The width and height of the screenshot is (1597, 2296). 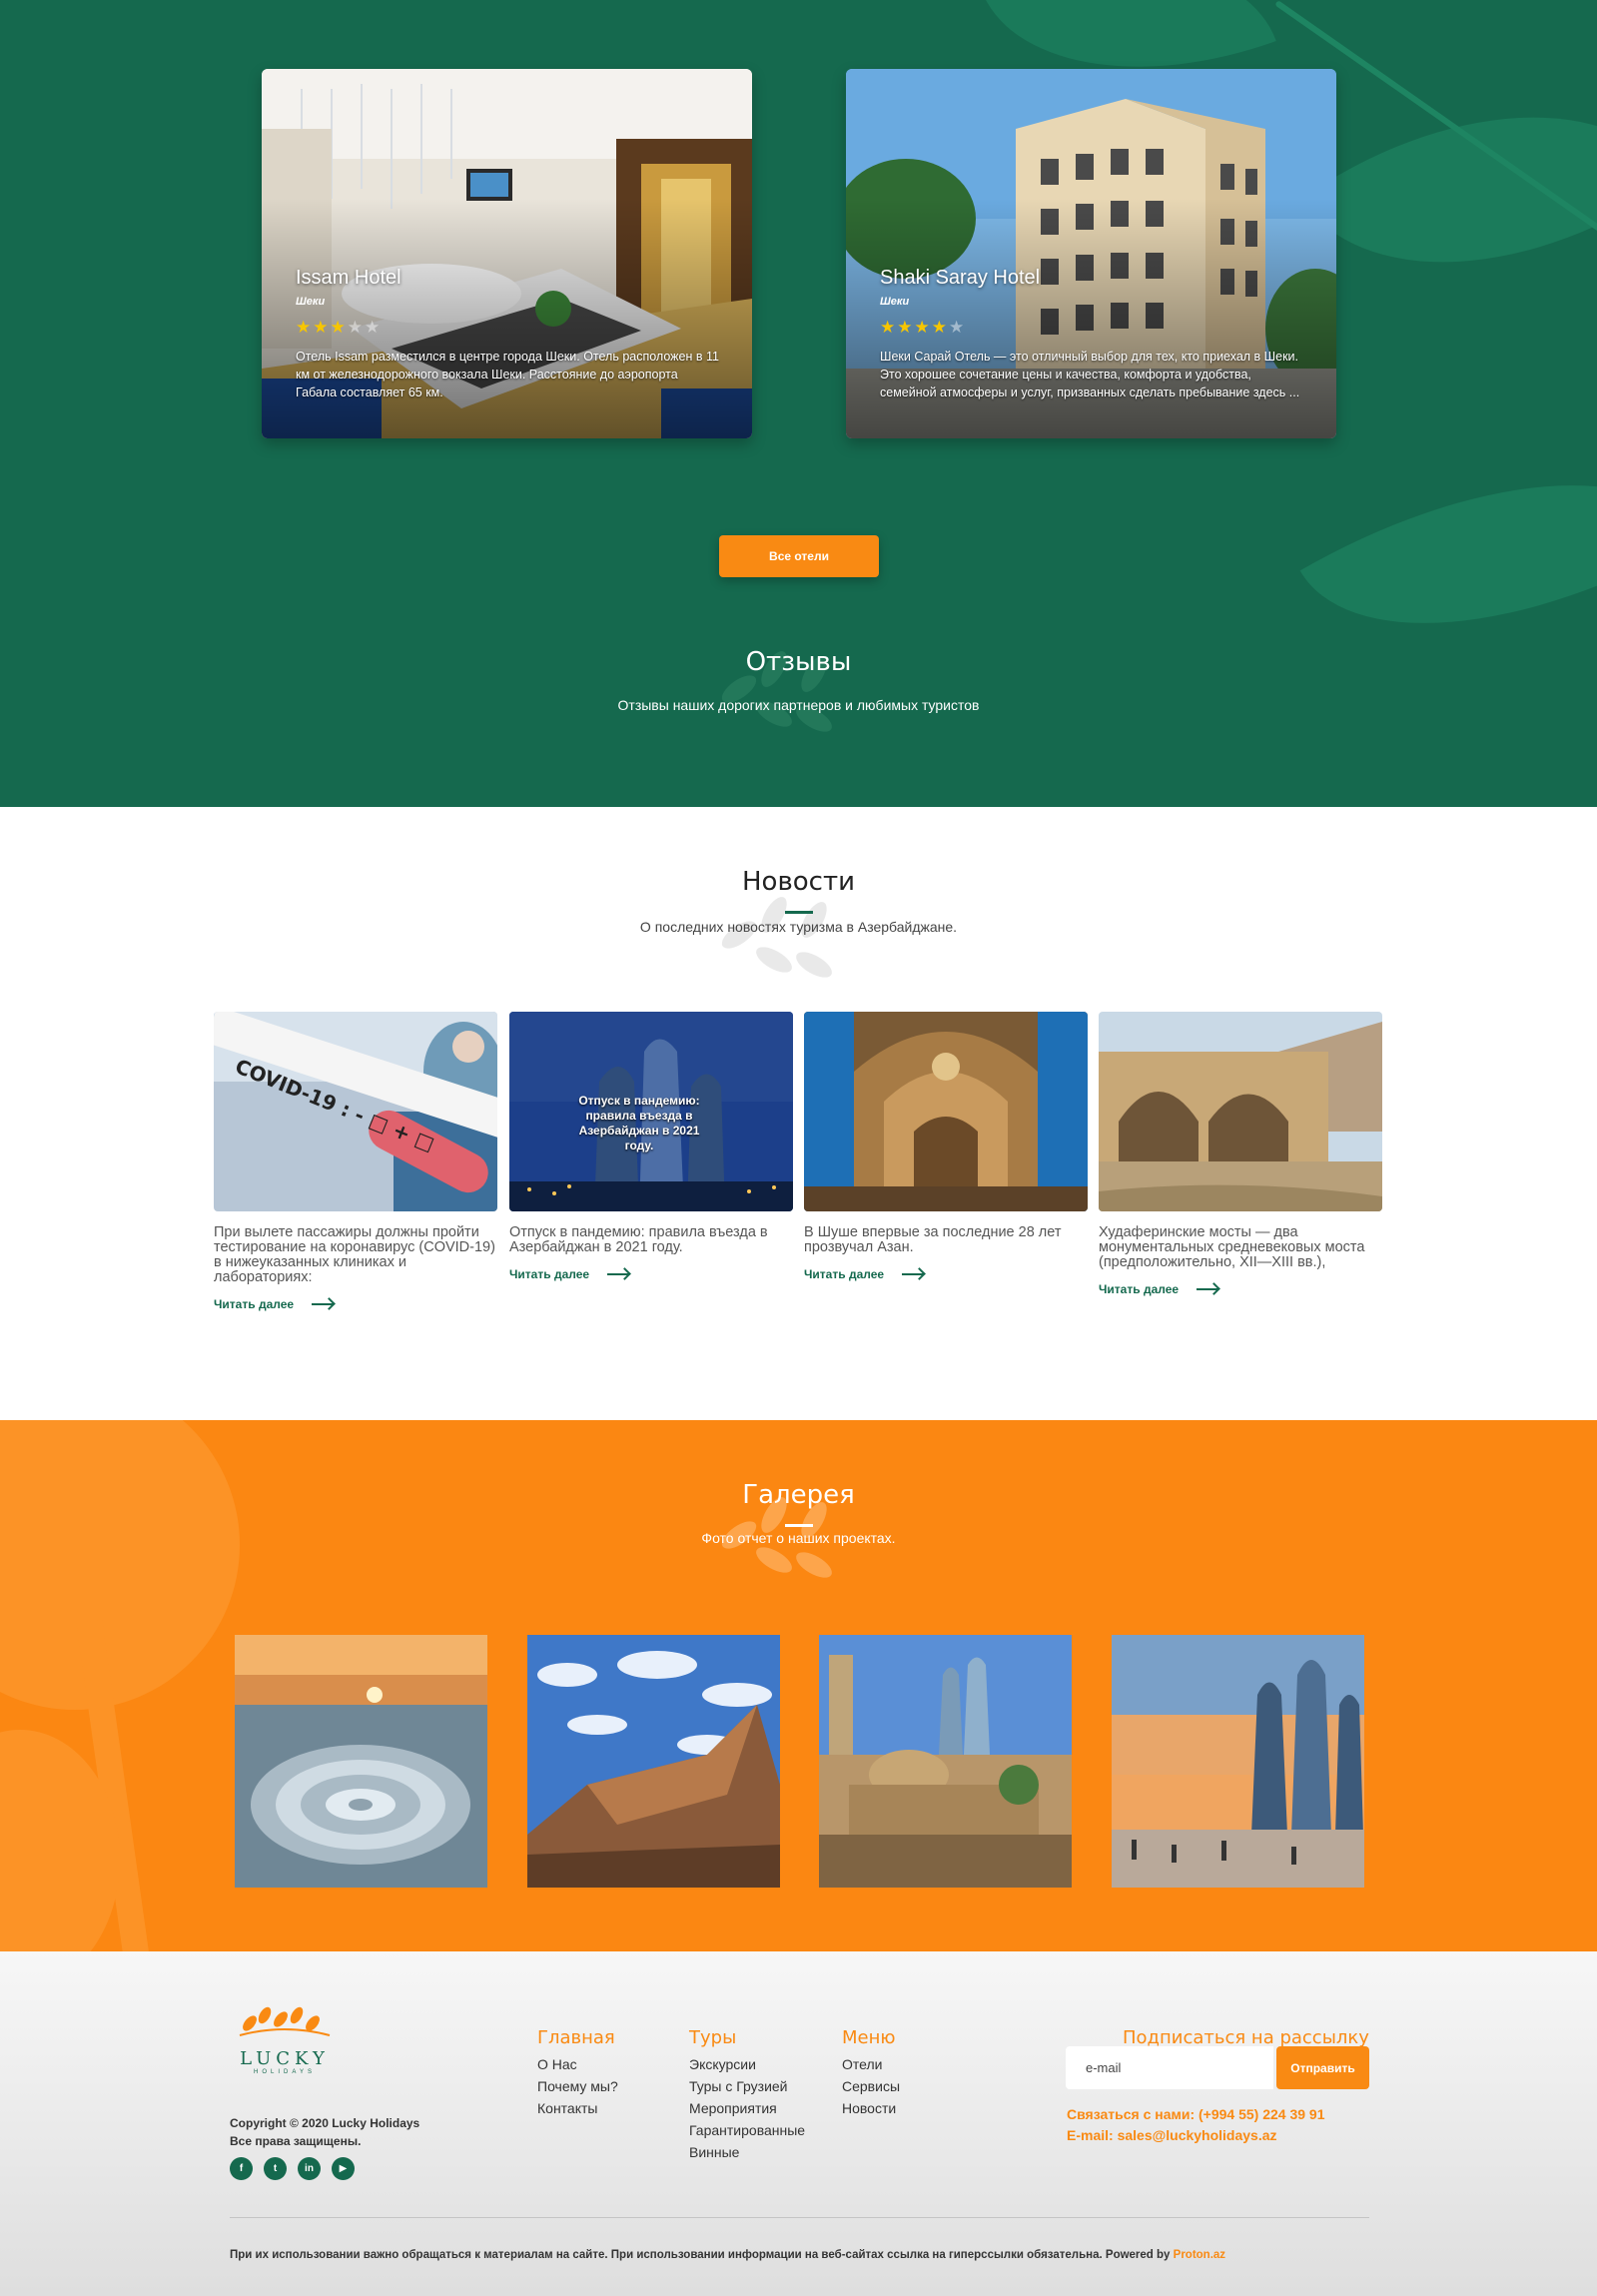 I want to click on footer-links-menu: Отели Сервисы Новости, so click(x=871, y=2086).